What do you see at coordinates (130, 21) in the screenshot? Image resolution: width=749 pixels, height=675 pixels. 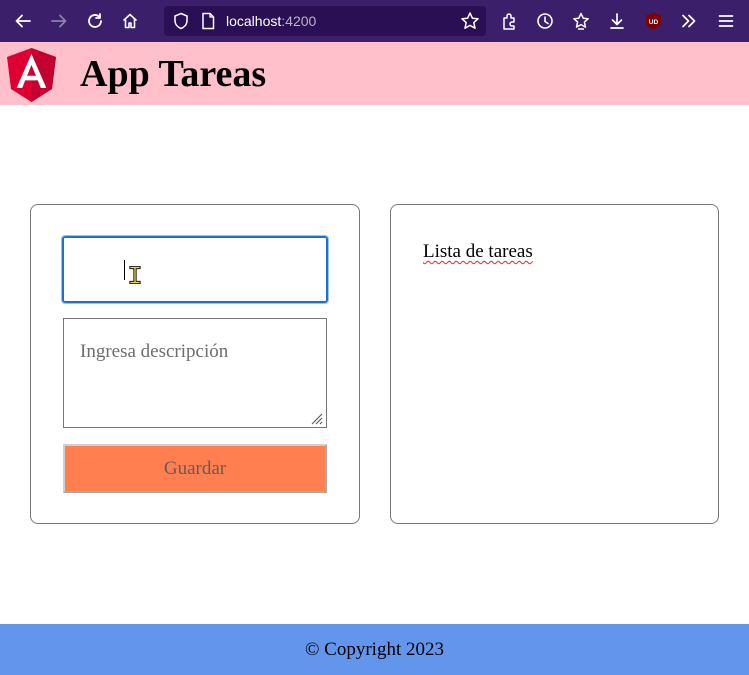 I see `home-icon` at bounding box center [130, 21].